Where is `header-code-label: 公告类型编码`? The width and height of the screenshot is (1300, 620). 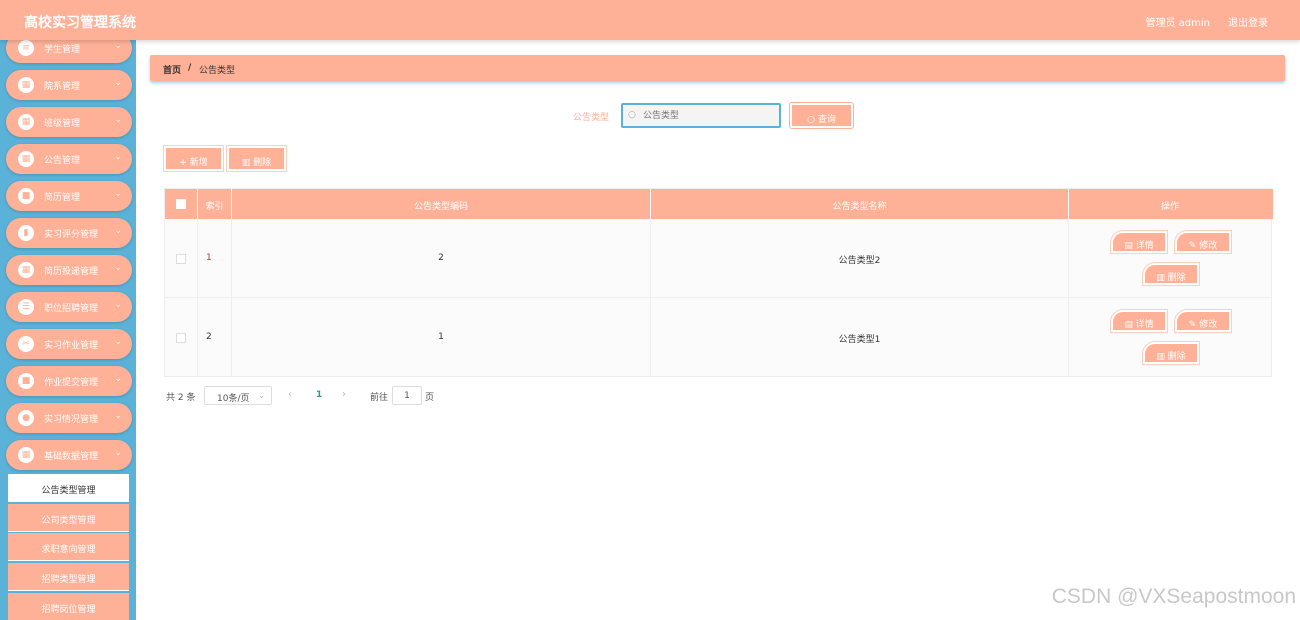
header-code-label: 公告类型编码 is located at coordinates (440, 207).